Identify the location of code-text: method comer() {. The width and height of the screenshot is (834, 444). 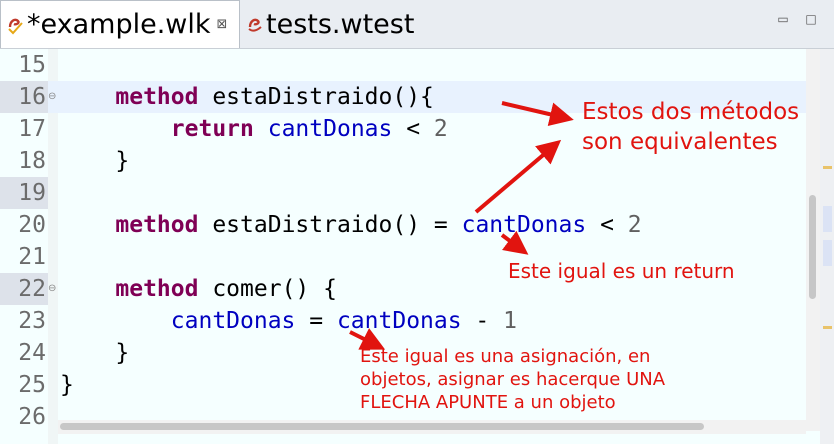
(198, 289).